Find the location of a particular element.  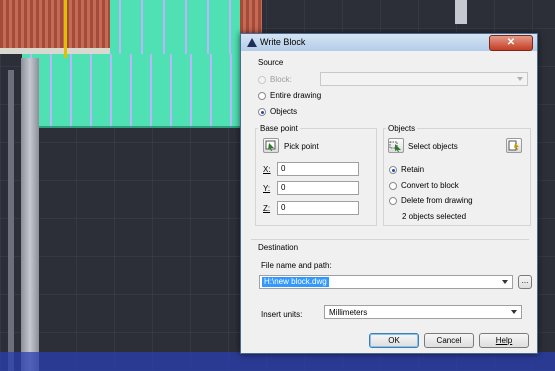

ok-button: OK is located at coordinates (394, 340).